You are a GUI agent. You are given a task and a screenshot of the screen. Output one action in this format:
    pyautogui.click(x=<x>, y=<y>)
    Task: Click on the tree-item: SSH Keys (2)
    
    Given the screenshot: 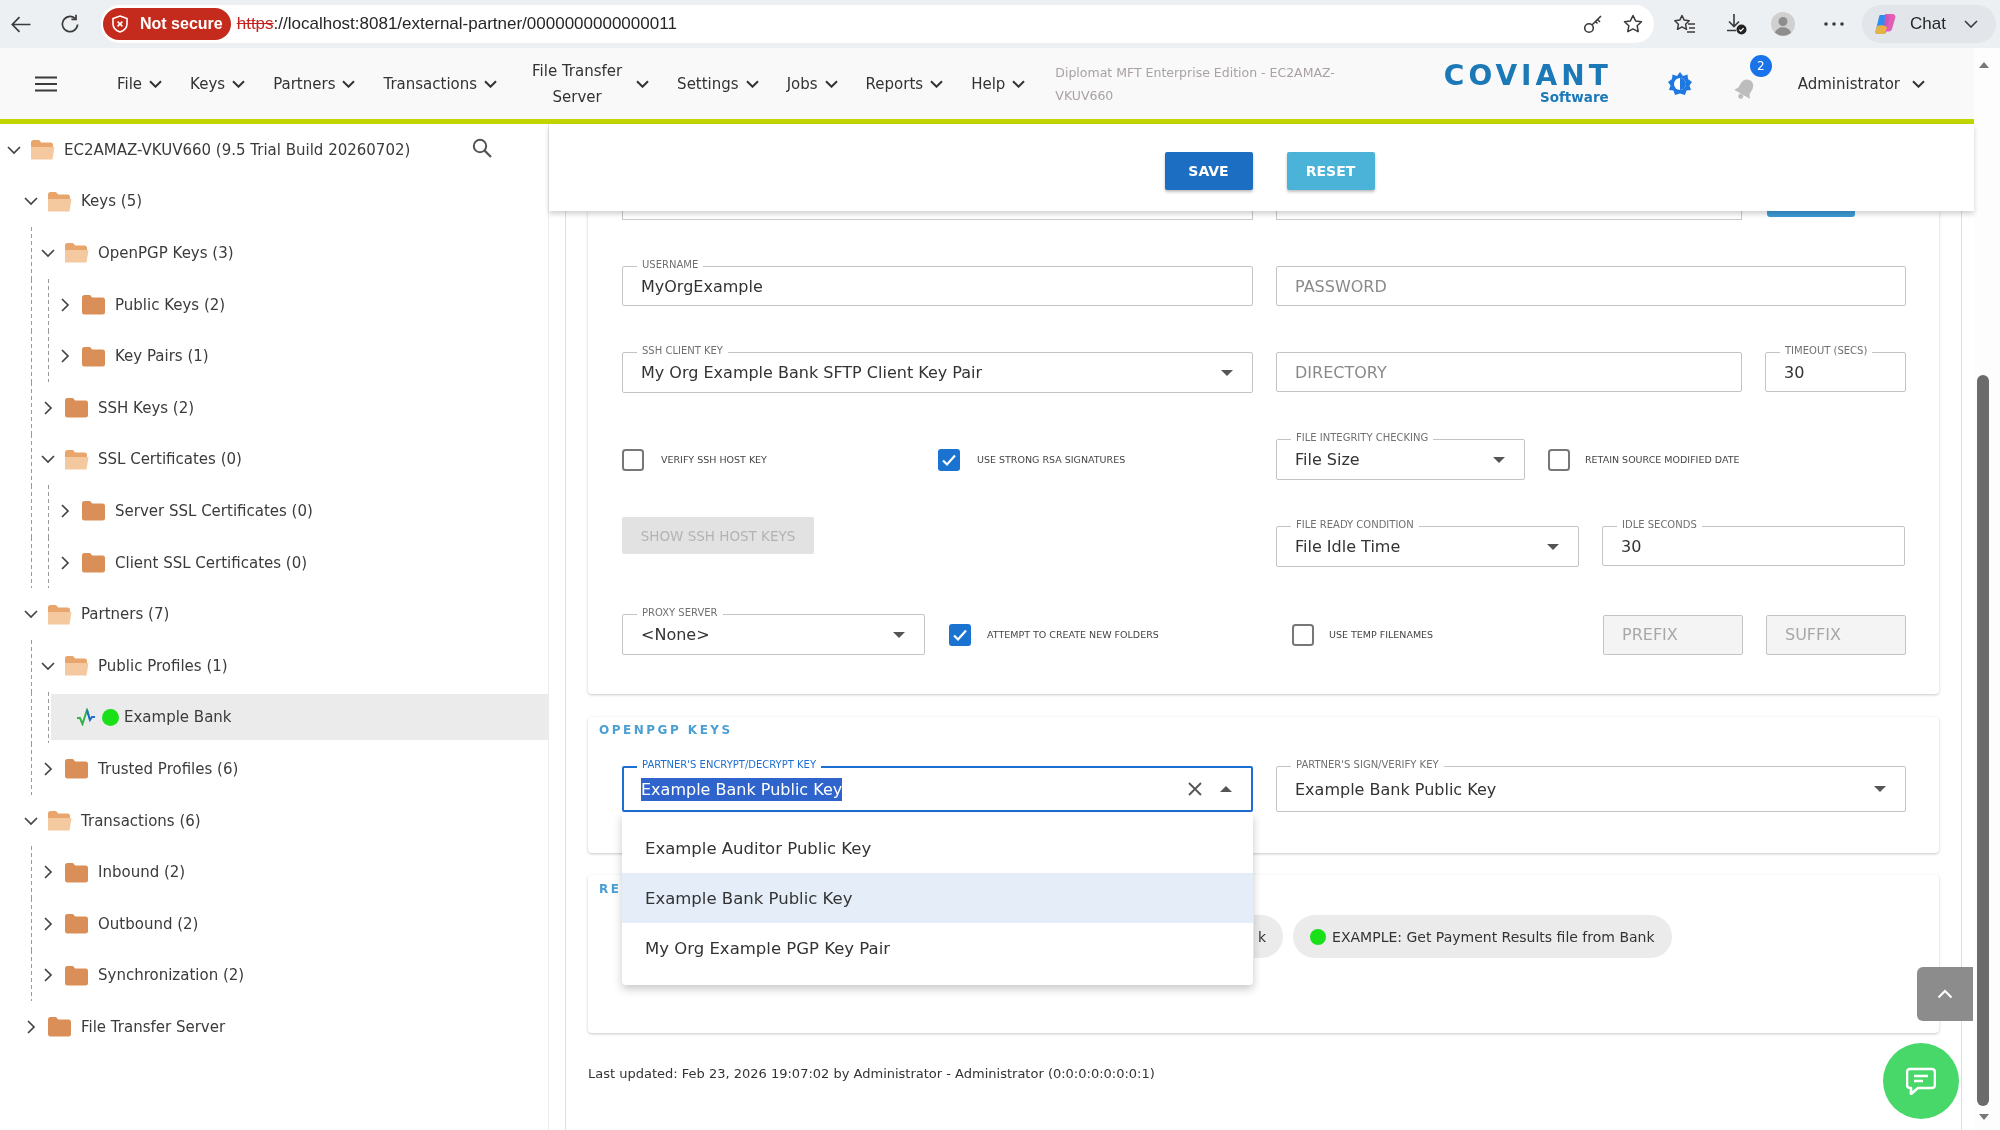 What is the action you would take?
    pyautogui.click(x=291, y=407)
    